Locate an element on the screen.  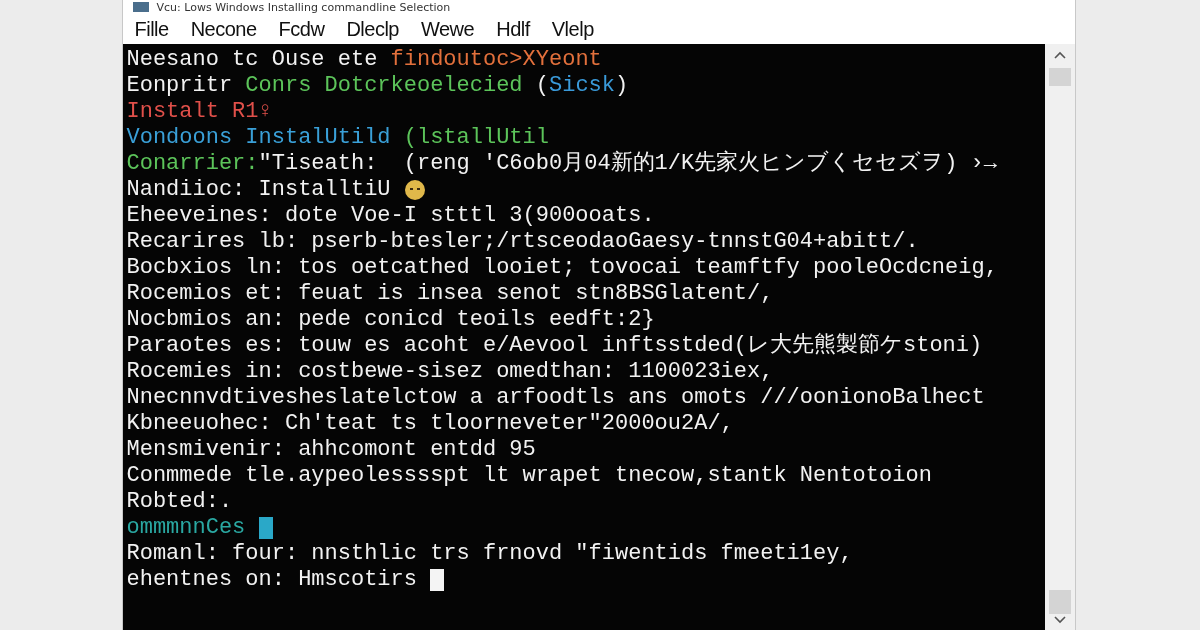
menu-item: Wewe is located at coordinates (448, 29).